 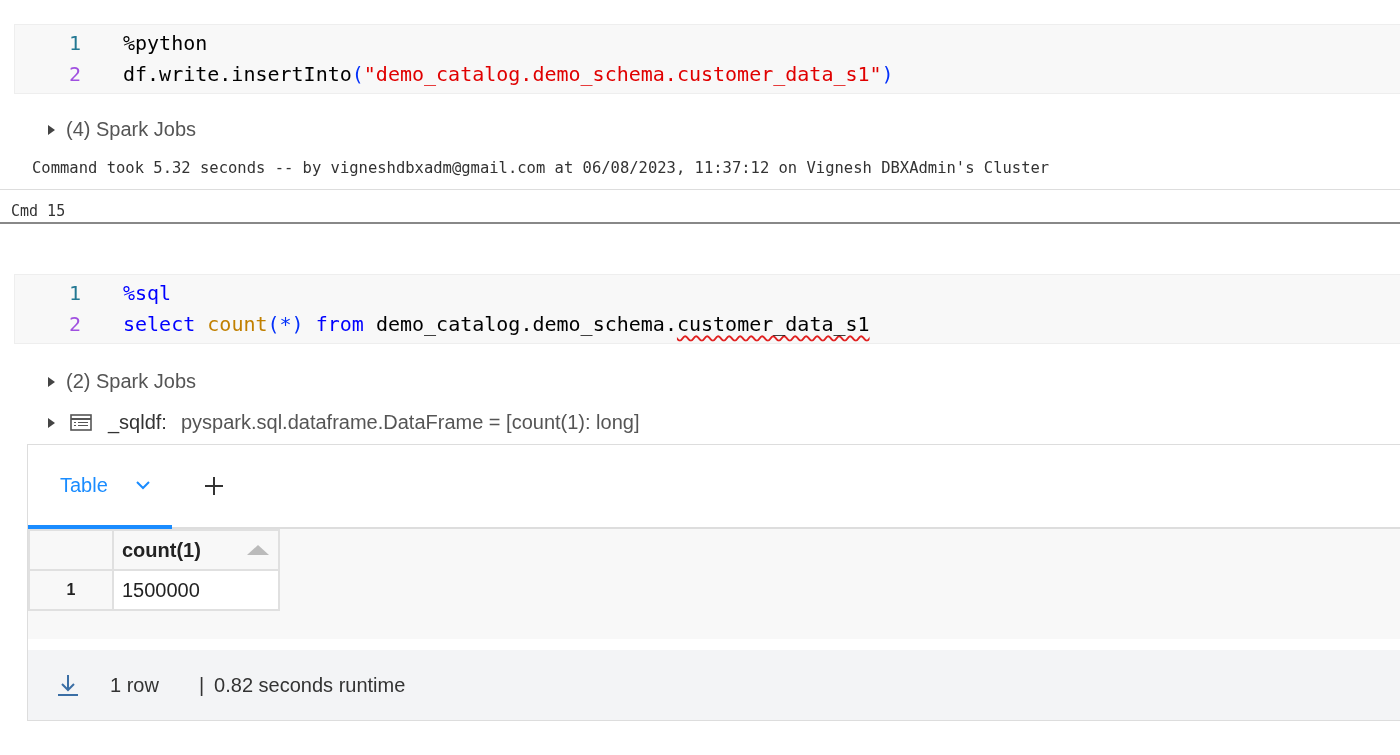 I want to click on runtime-text: 0.82 seconds runtime, so click(x=310, y=685).